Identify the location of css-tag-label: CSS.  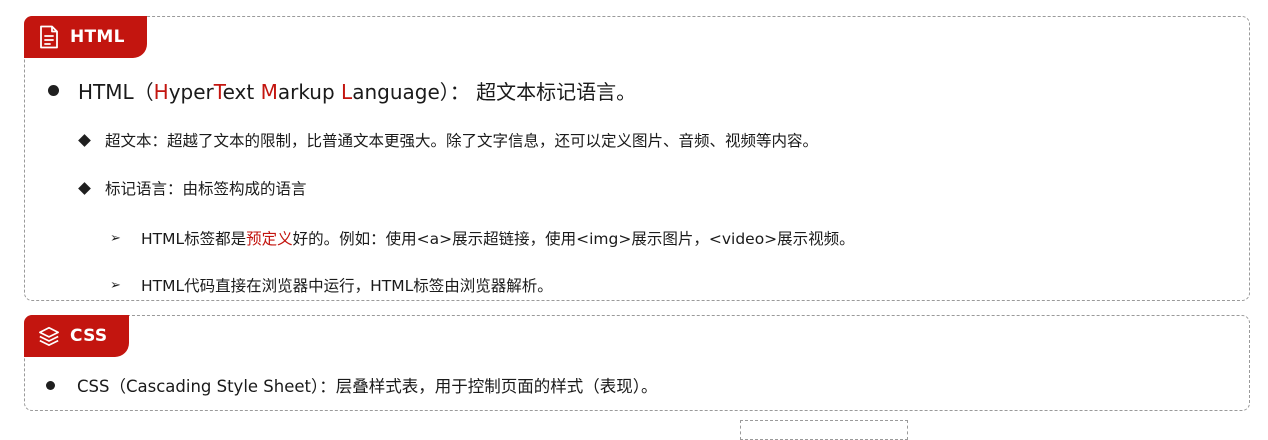
(89, 336).